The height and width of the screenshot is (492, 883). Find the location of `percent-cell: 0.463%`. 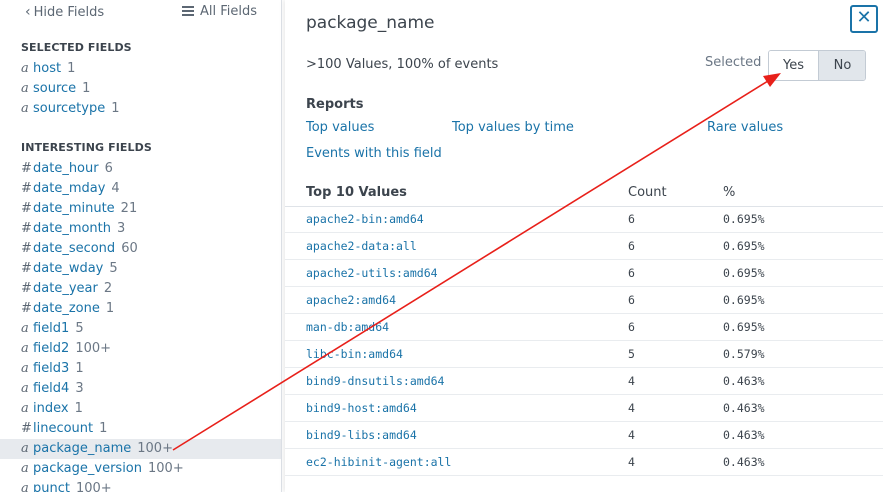

percent-cell: 0.463% is located at coordinates (744, 408).